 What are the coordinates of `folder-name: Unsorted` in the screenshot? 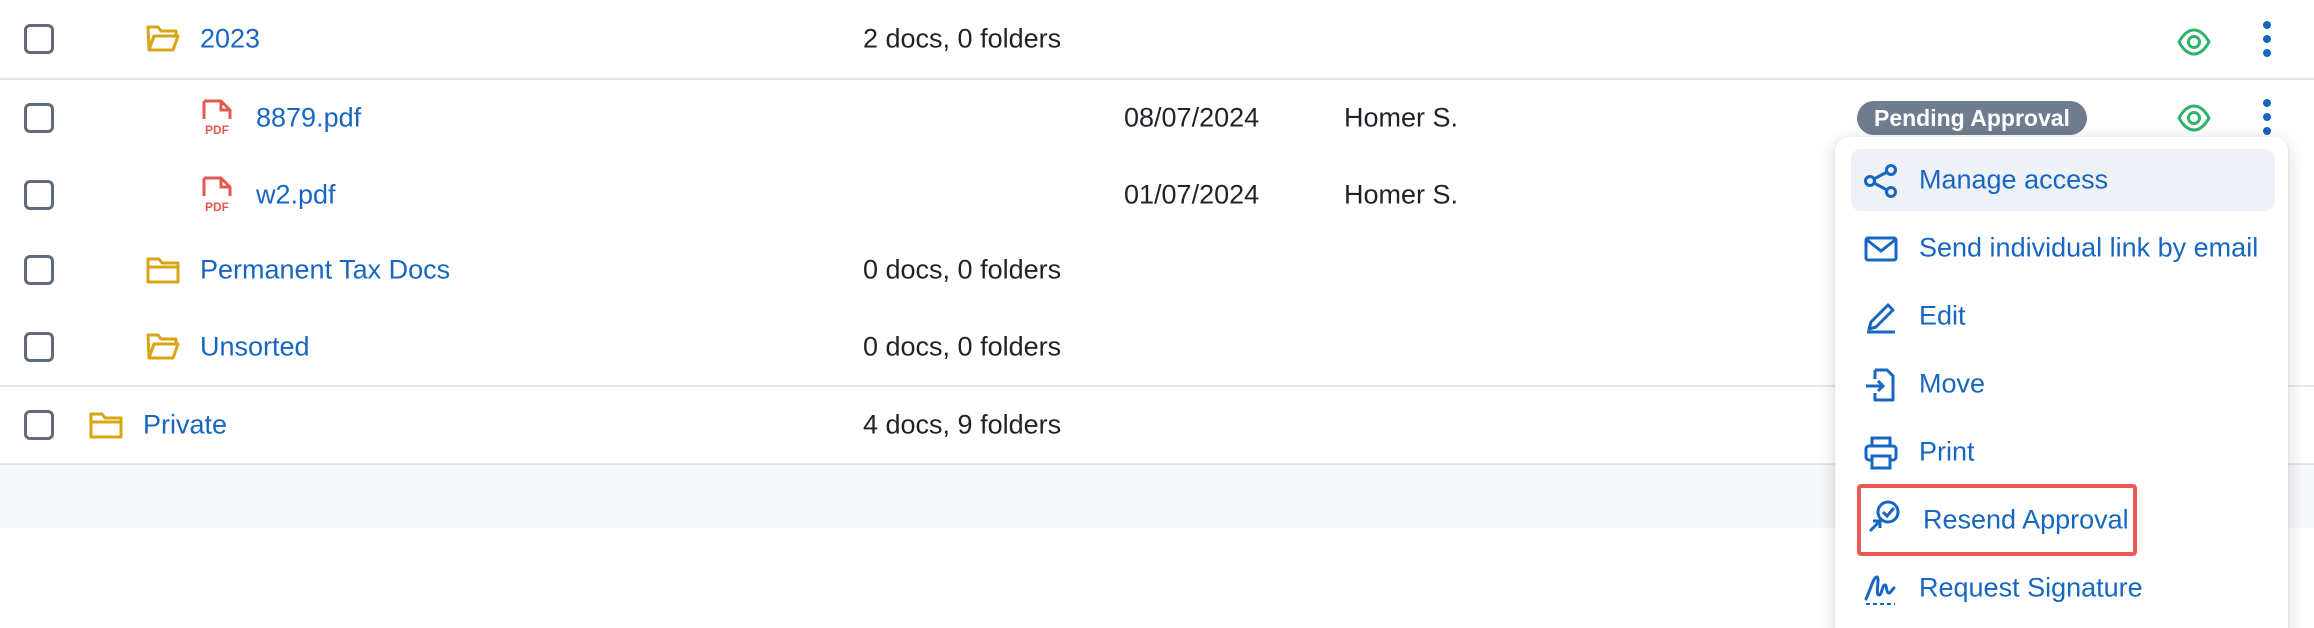 It's located at (255, 346).